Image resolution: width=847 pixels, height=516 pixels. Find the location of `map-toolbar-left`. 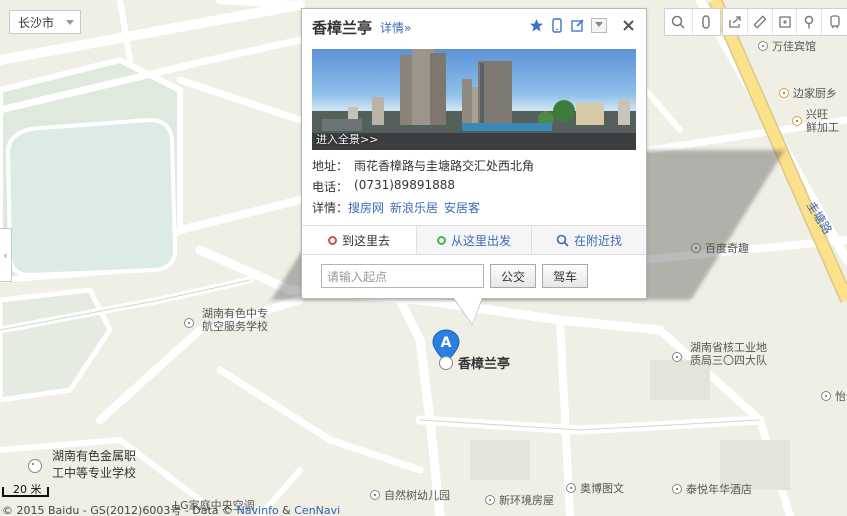

map-toolbar-left is located at coordinates (692, 22).